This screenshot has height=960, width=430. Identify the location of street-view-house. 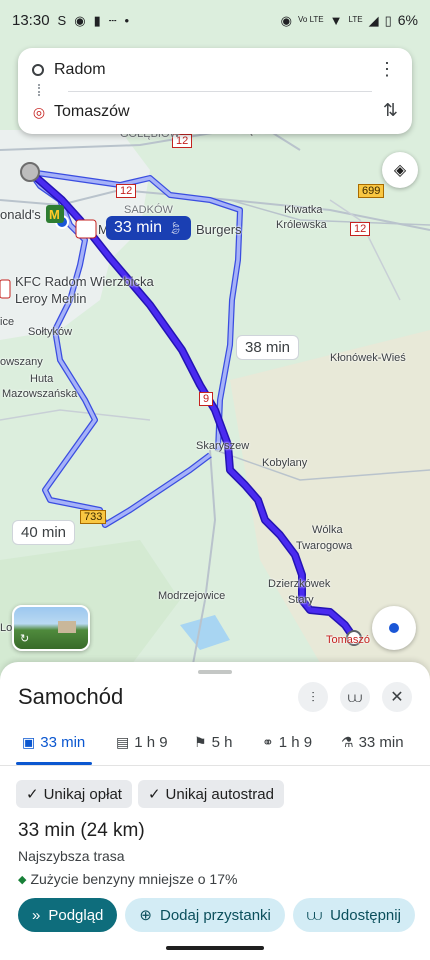
(67, 627).